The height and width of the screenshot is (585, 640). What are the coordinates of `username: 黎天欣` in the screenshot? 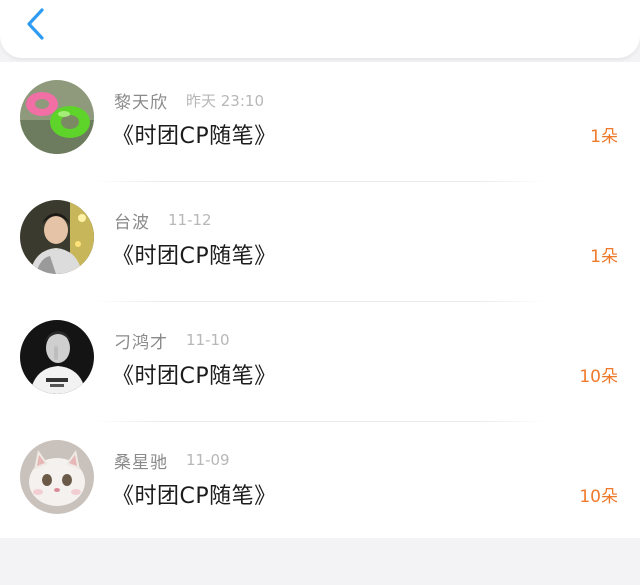 It's located at (141, 100).